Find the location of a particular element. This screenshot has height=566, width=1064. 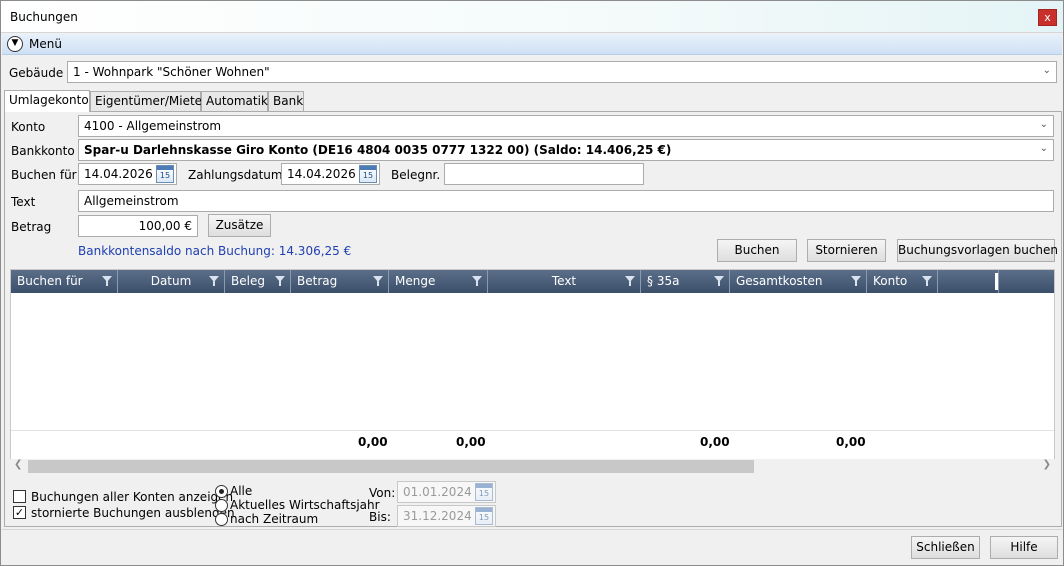

col-text: Text is located at coordinates (564, 281).